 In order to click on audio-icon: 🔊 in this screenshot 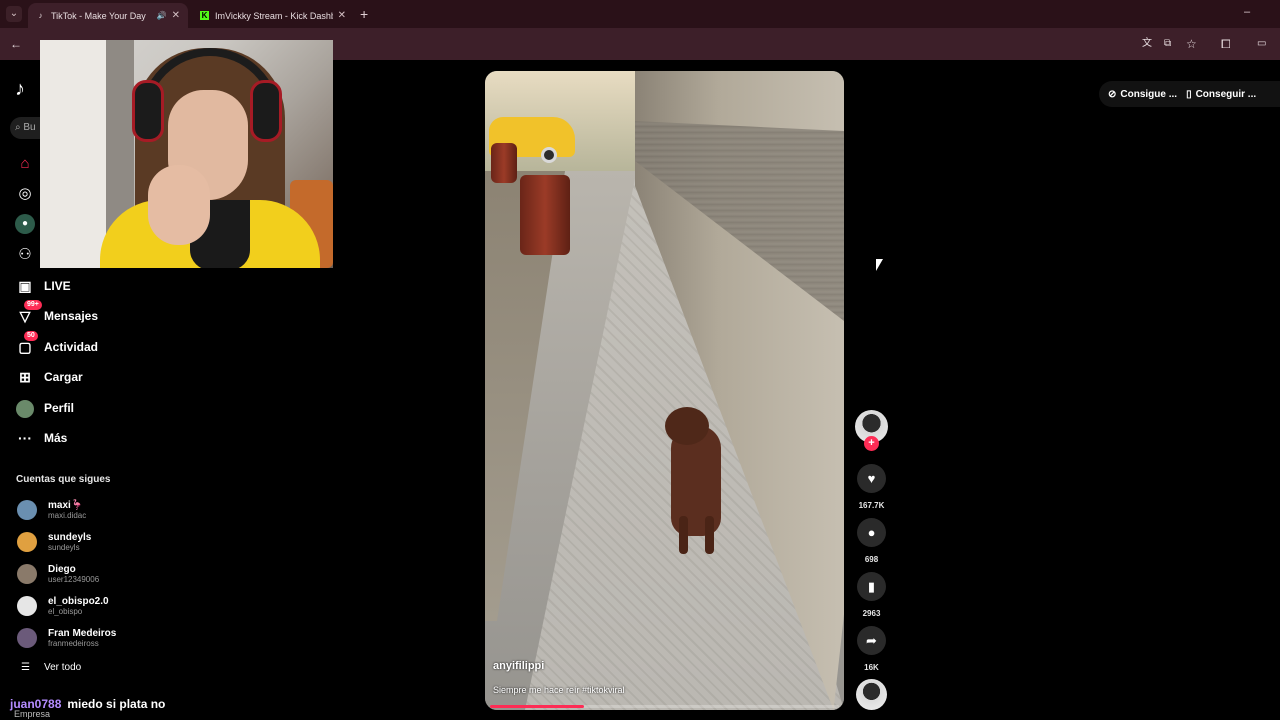, I will do `click(162, 15)`.